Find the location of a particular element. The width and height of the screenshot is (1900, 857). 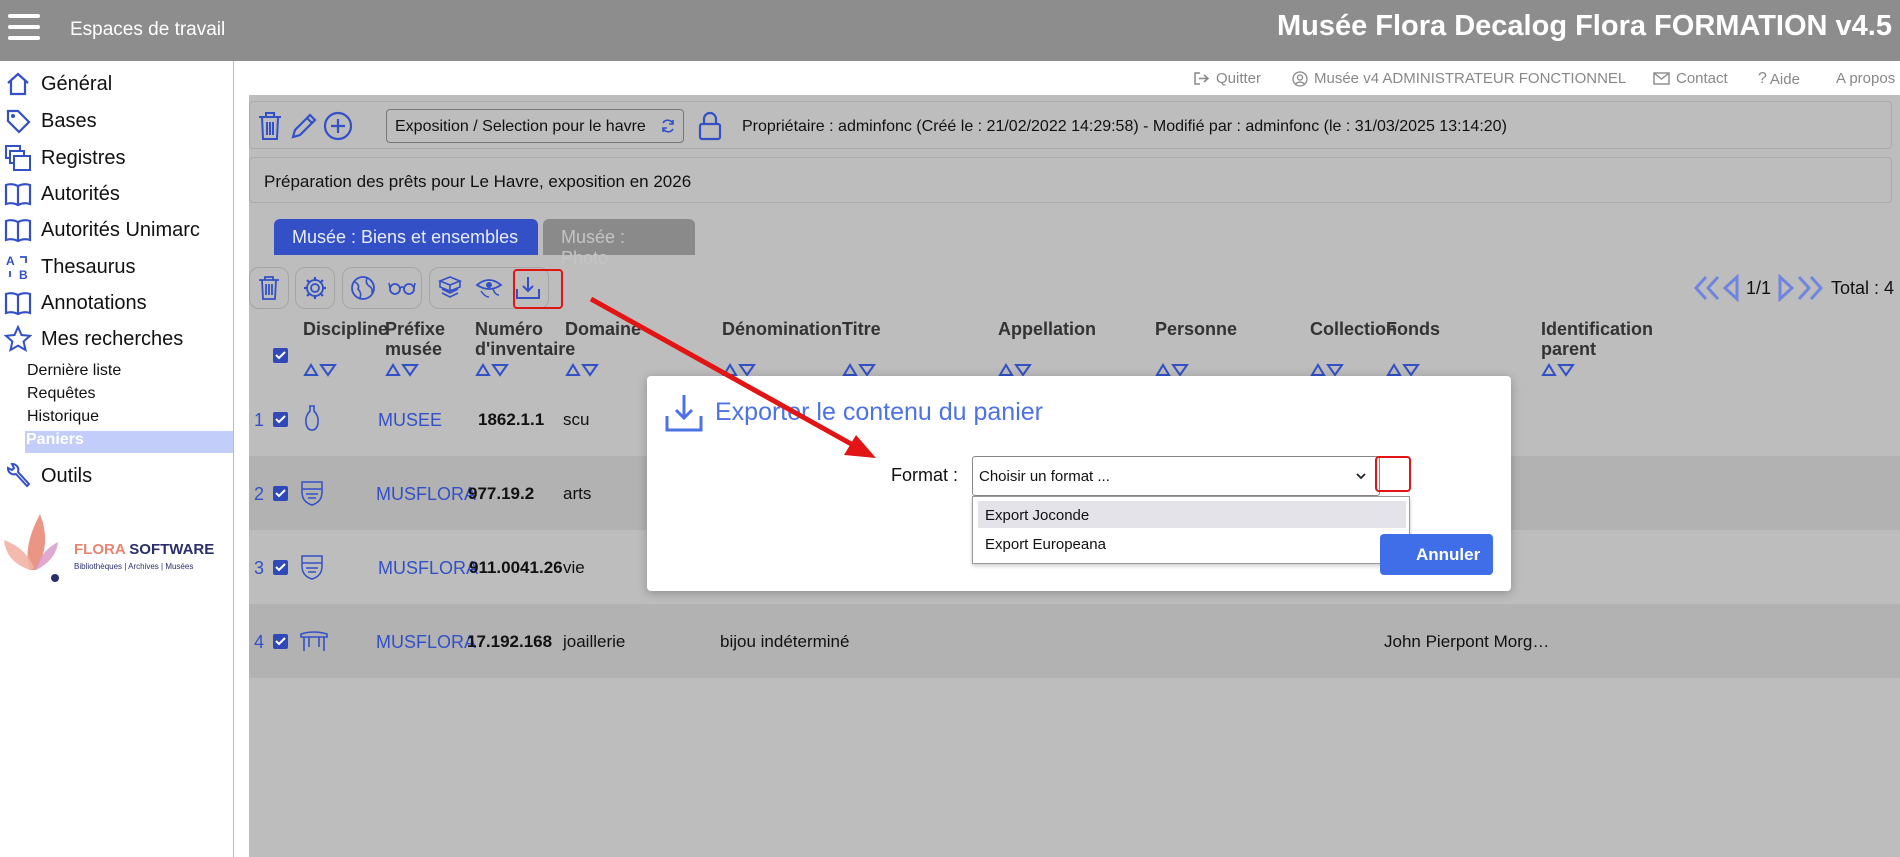

action-group-delete is located at coordinates (269, 288).